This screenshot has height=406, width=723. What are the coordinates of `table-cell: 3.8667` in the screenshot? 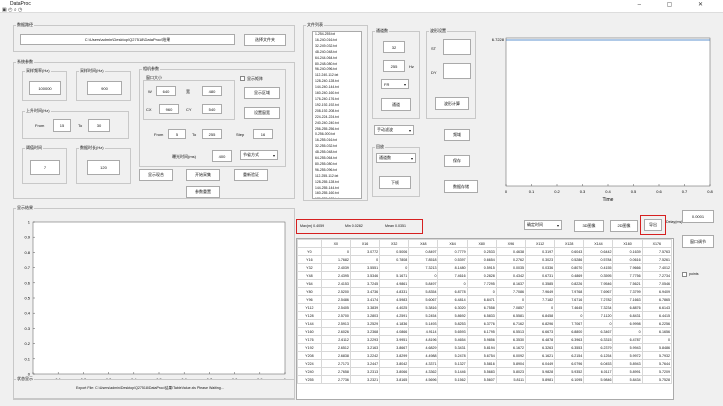 It's located at (394, 347).